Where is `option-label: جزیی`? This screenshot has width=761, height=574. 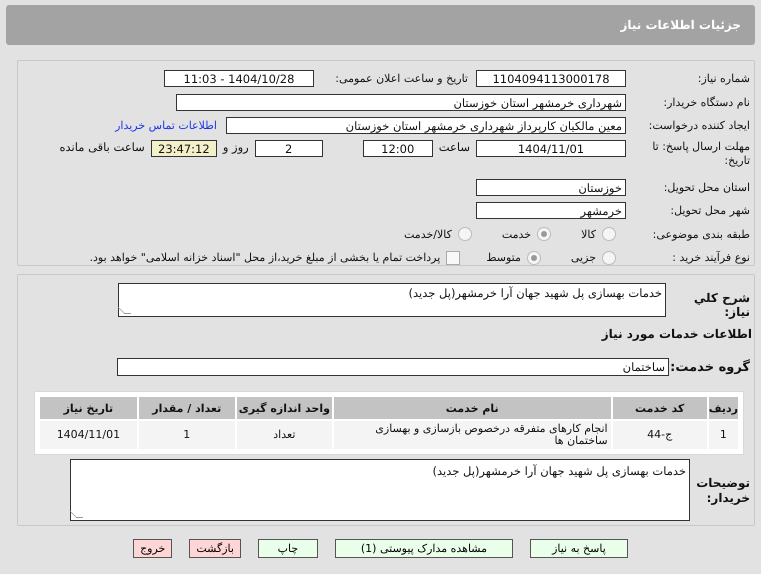 option-label: جزیی is located at coordinates (583, 257).